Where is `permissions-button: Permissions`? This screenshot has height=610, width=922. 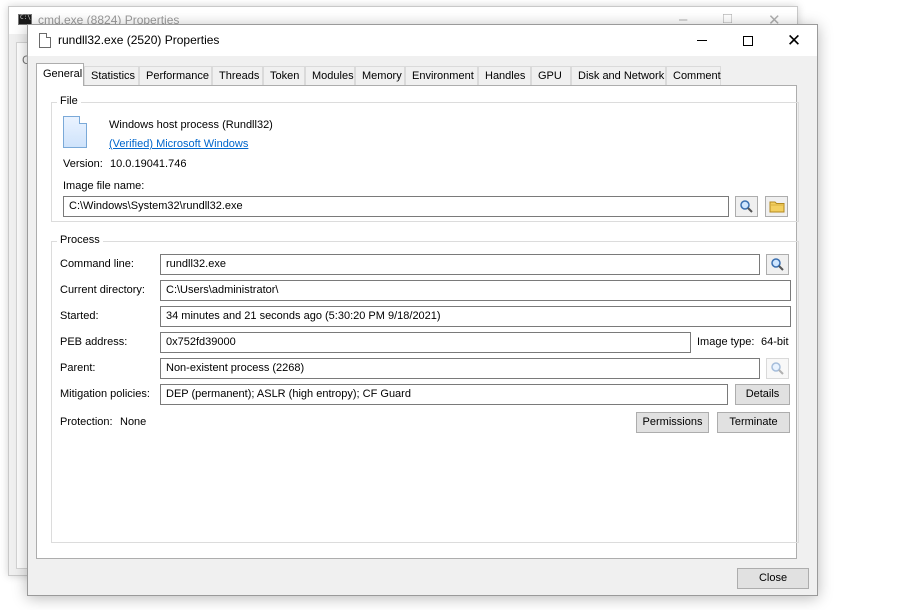 permissions-button: Permissions is located at coordinates (672, 422).